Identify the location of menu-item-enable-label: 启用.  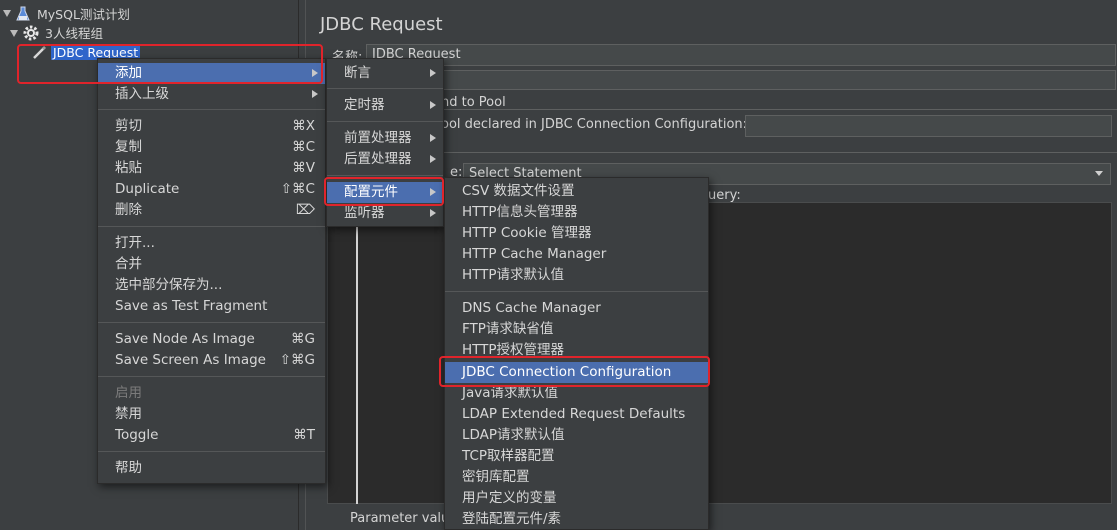
(128, 393).